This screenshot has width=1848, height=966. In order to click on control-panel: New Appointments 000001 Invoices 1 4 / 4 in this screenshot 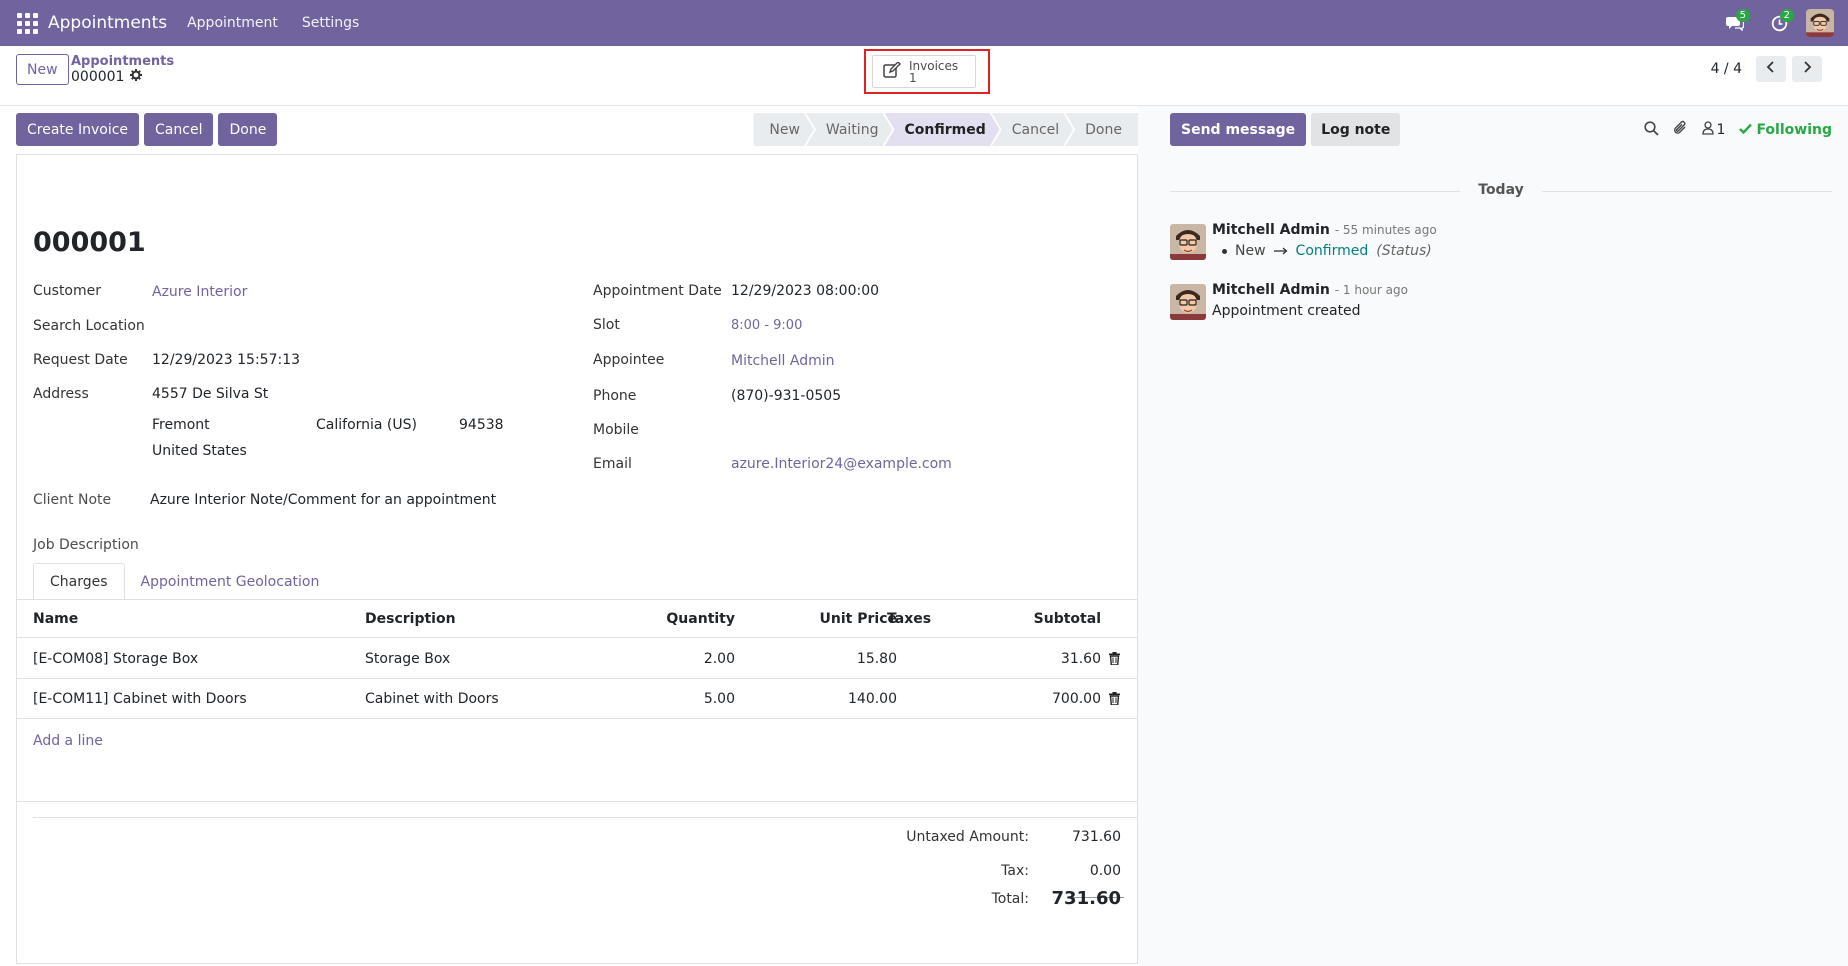, I will do `click(924, 76)`.